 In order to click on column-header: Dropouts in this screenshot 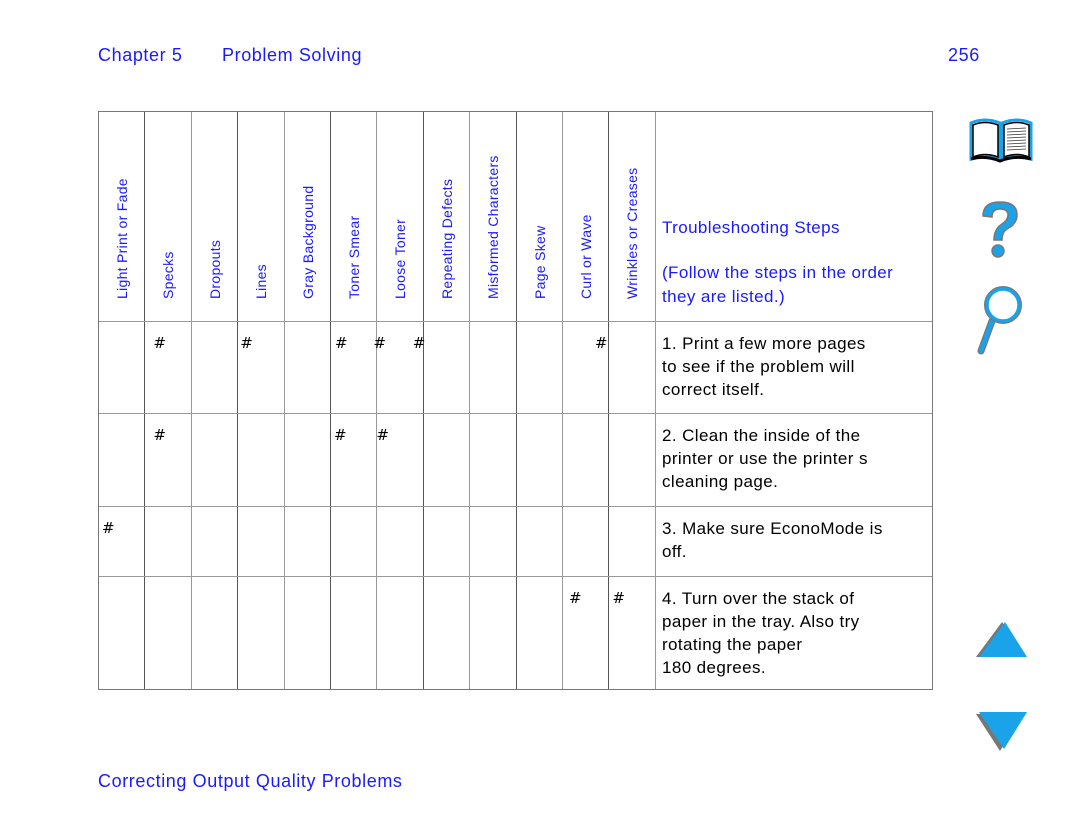, I will do `click(215, 216)`.